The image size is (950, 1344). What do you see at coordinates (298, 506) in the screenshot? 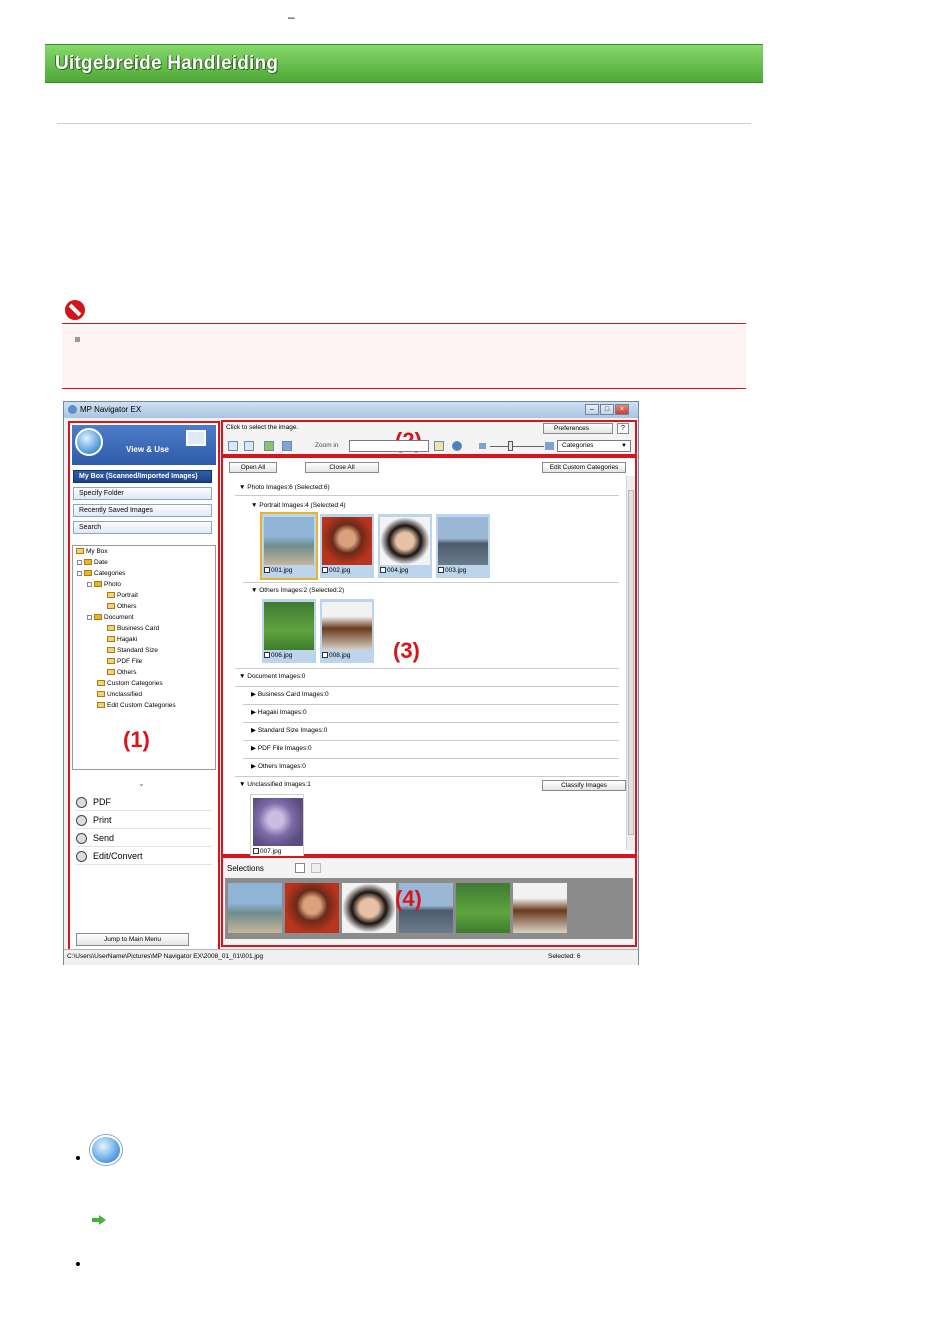
I see `group-portrait: ▼ Portrait Images:4 (Selected:4)` at bounding box center [298, 506].